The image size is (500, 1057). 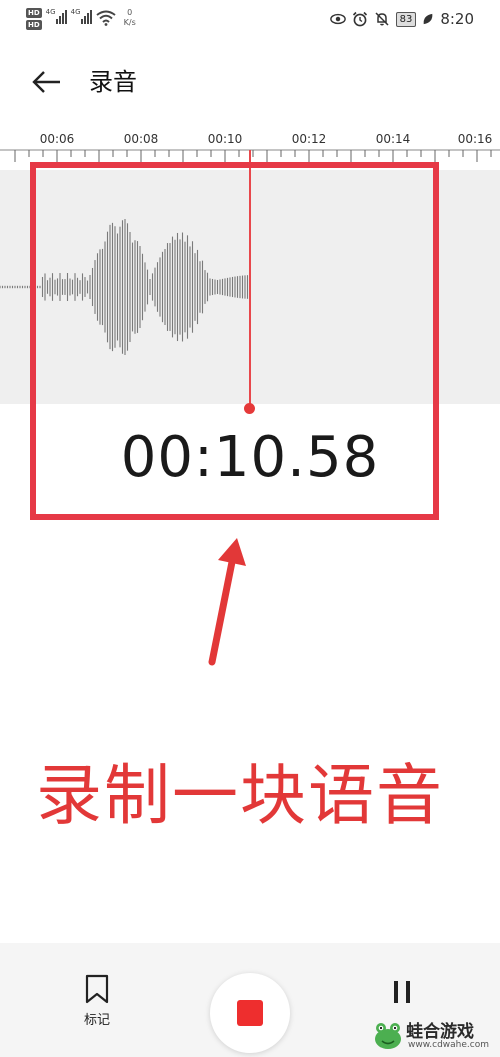 What do you see at coordinates (106, 18) in the screenshot?
I see `wifi-icon` at bounding box center [106, 18].